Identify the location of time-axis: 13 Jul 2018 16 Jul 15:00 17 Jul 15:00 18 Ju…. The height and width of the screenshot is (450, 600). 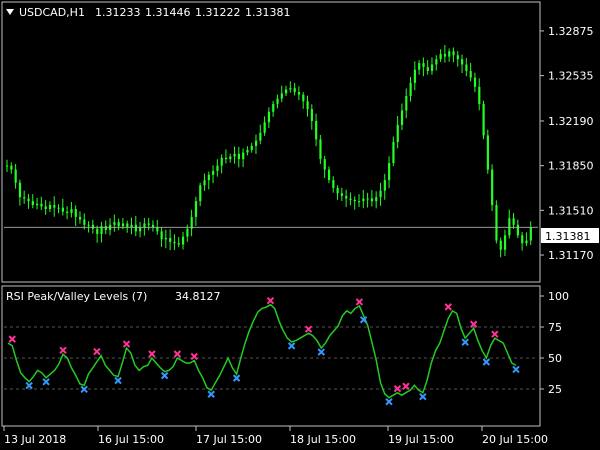
(275, 436).